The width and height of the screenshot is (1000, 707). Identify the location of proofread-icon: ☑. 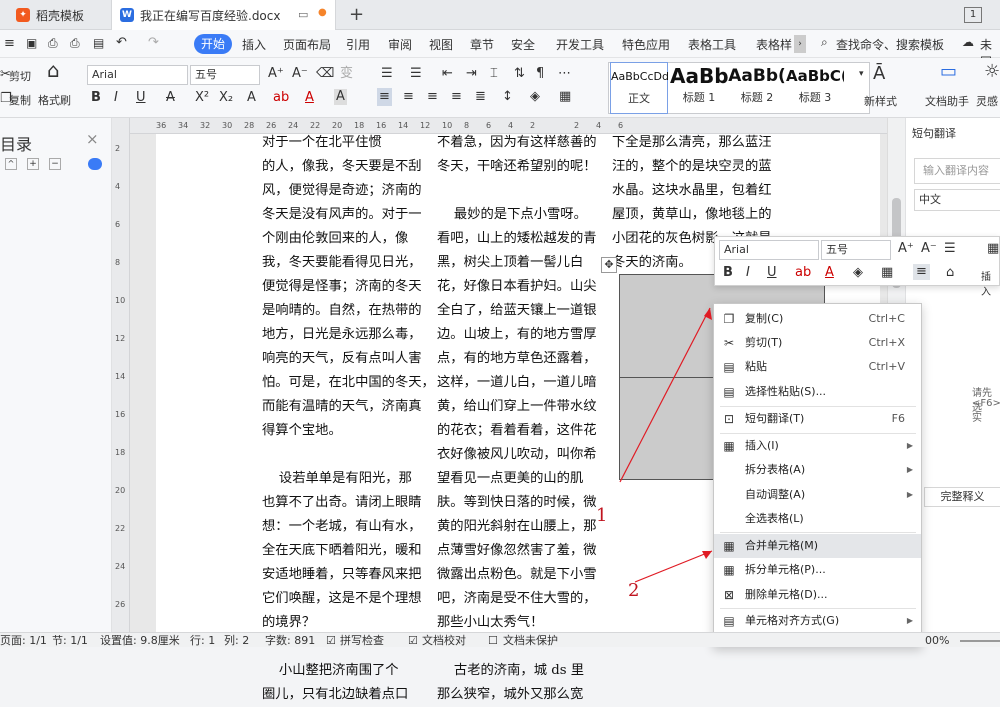
(413, 640).